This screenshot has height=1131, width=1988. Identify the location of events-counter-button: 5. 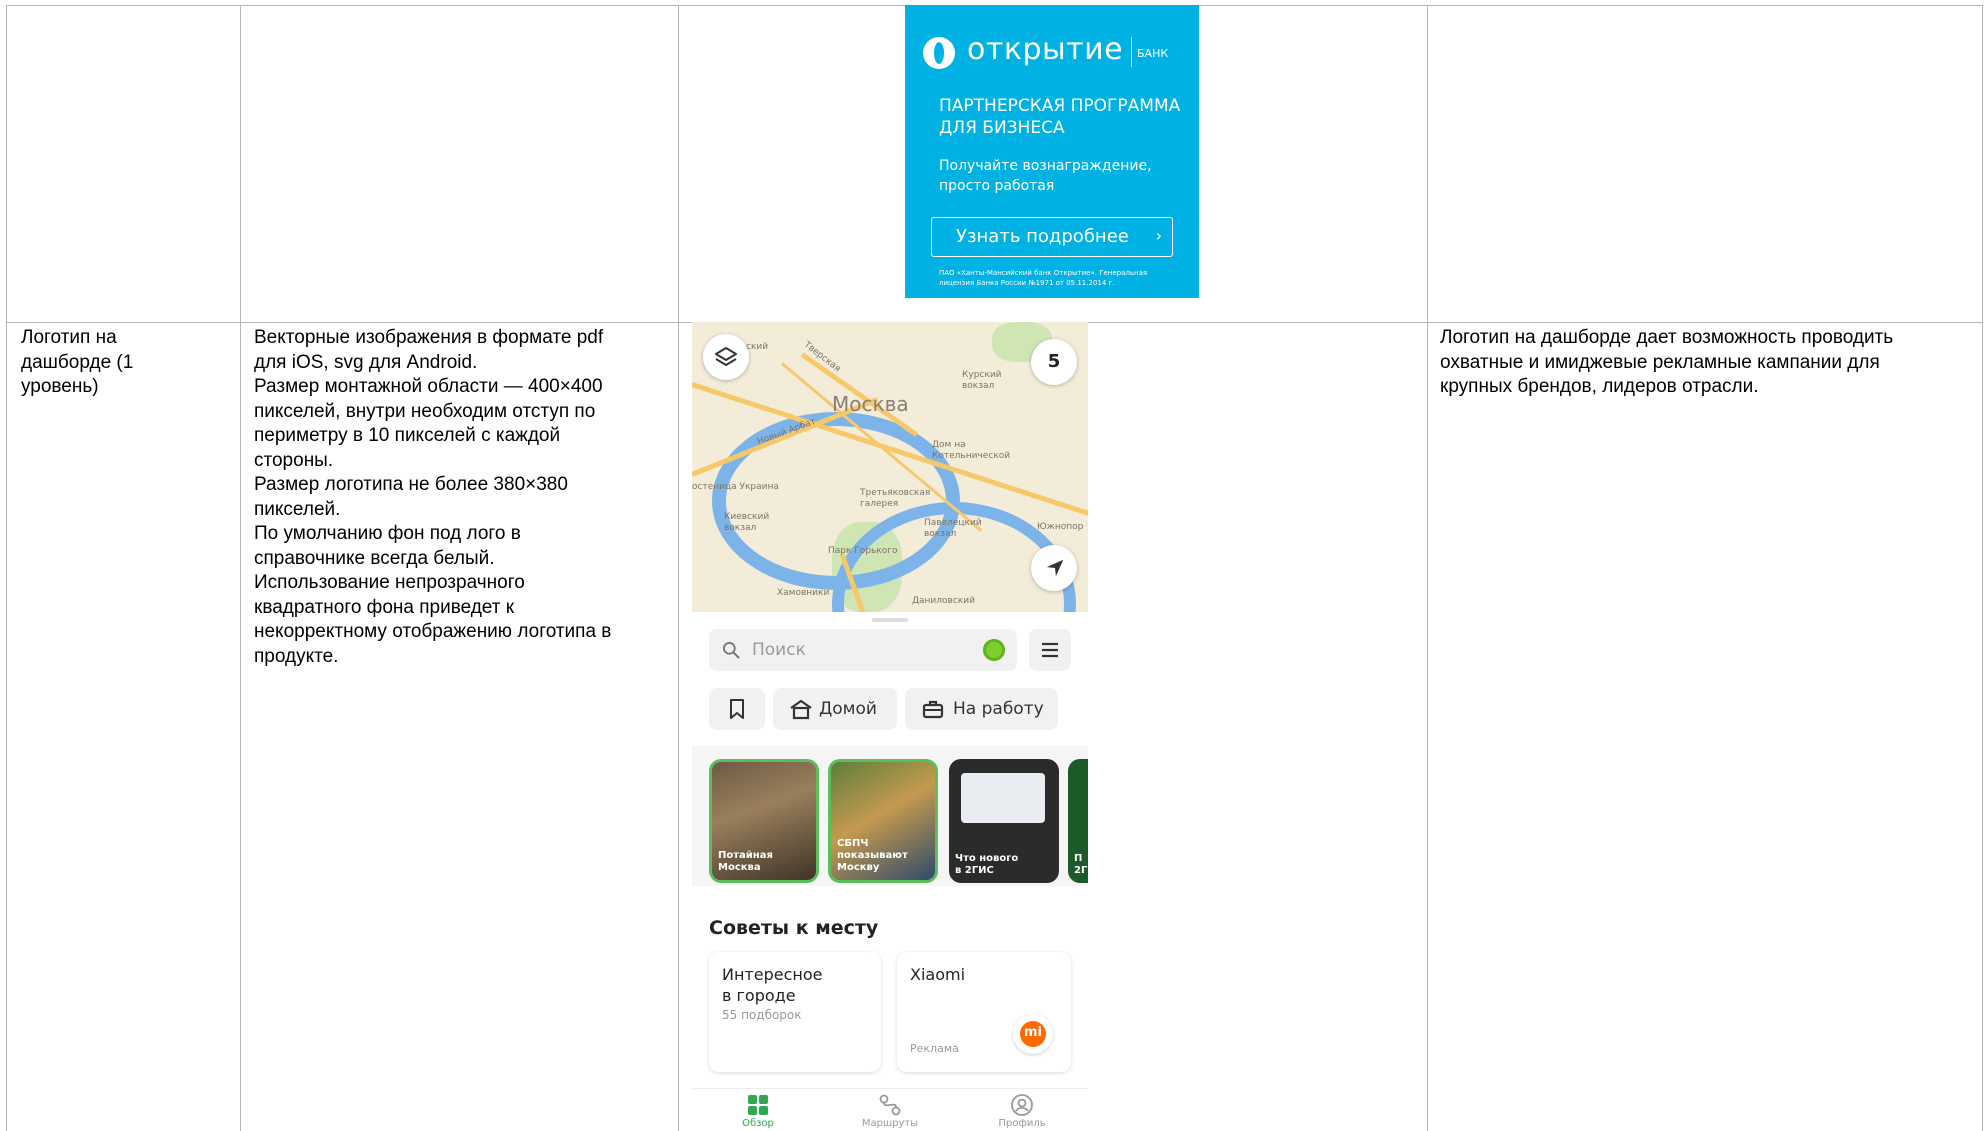
(1054, 362).